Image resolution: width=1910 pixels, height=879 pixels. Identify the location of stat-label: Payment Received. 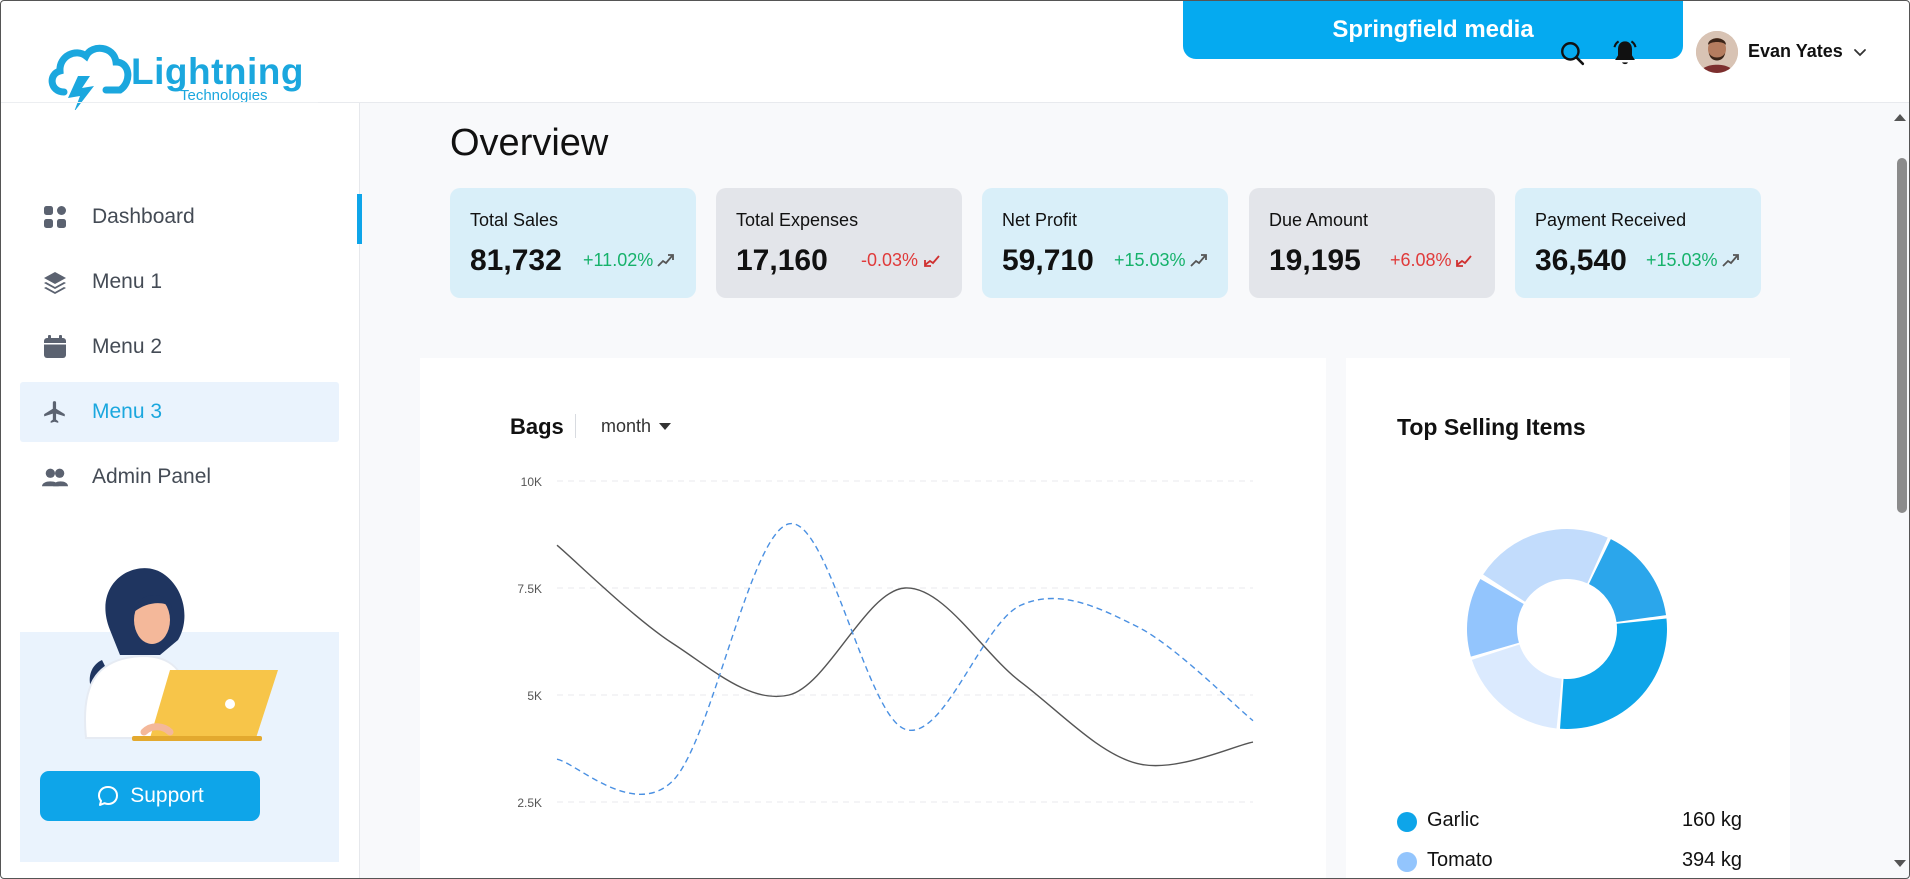
(1611, 220).